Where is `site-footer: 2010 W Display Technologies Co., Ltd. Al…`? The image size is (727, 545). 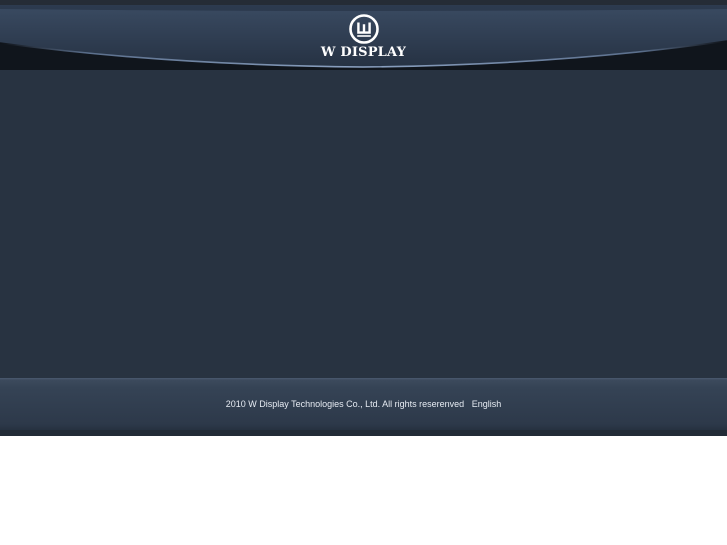 site-footer: 2010 W Display Technologies Co., Ltd. Al… is located at coordinates (363, 407).